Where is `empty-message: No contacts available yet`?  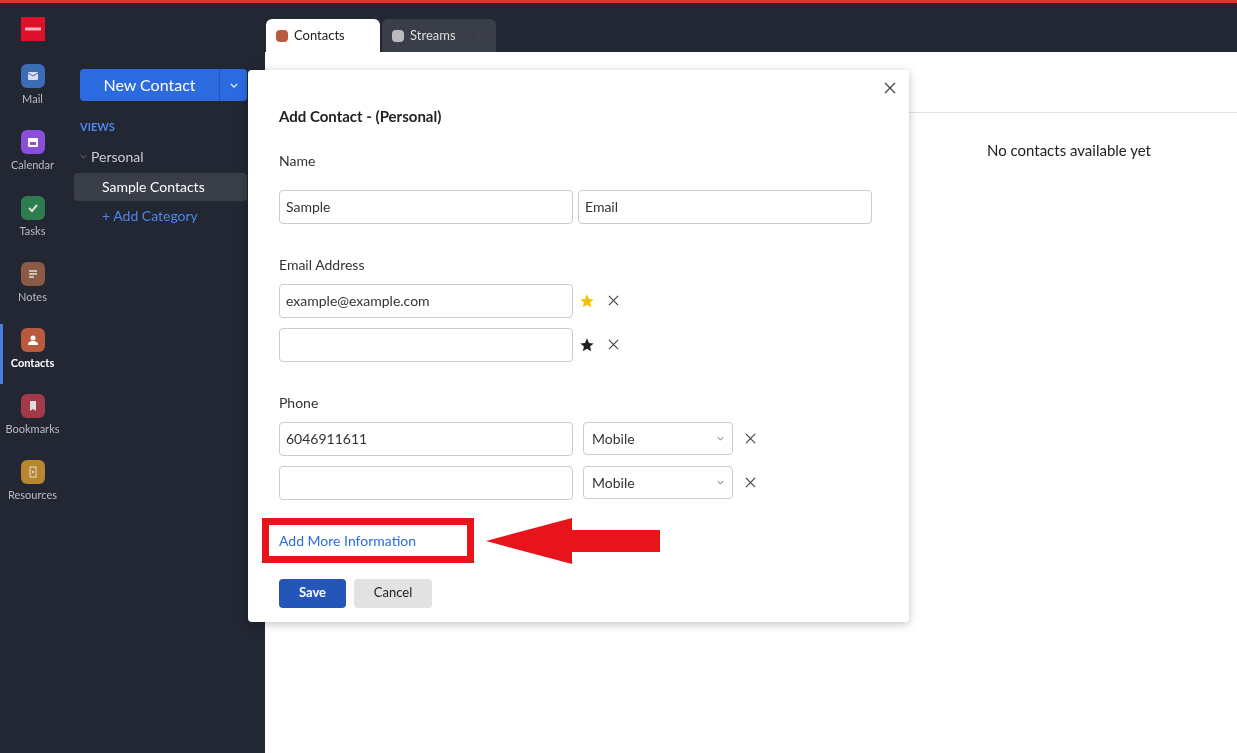 empty-message: No contacts available yet is located at coordinates (1068, 150).